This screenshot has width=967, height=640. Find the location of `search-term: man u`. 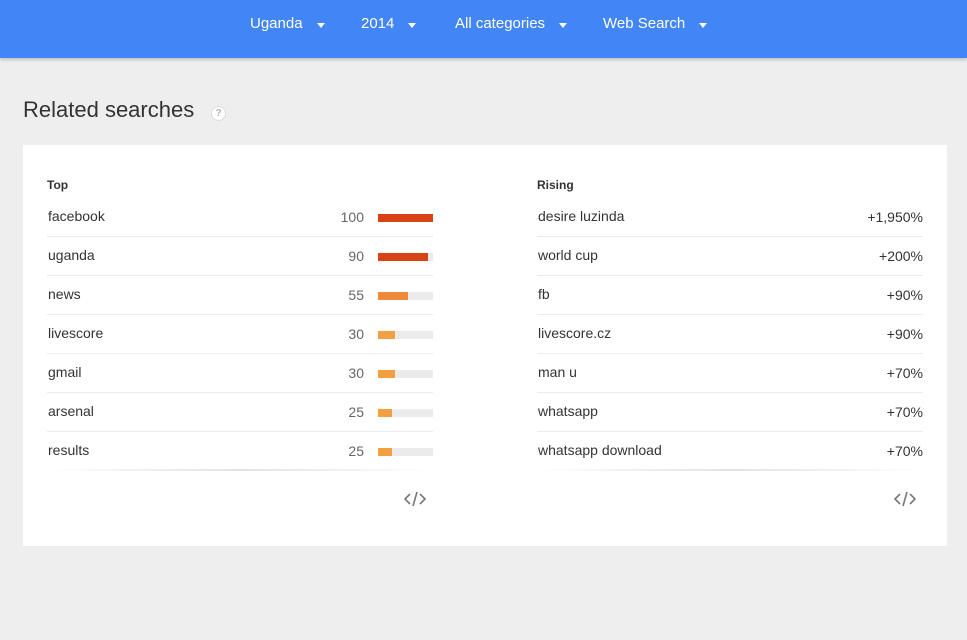

search-term: man u is located at coordinates (557, 372).